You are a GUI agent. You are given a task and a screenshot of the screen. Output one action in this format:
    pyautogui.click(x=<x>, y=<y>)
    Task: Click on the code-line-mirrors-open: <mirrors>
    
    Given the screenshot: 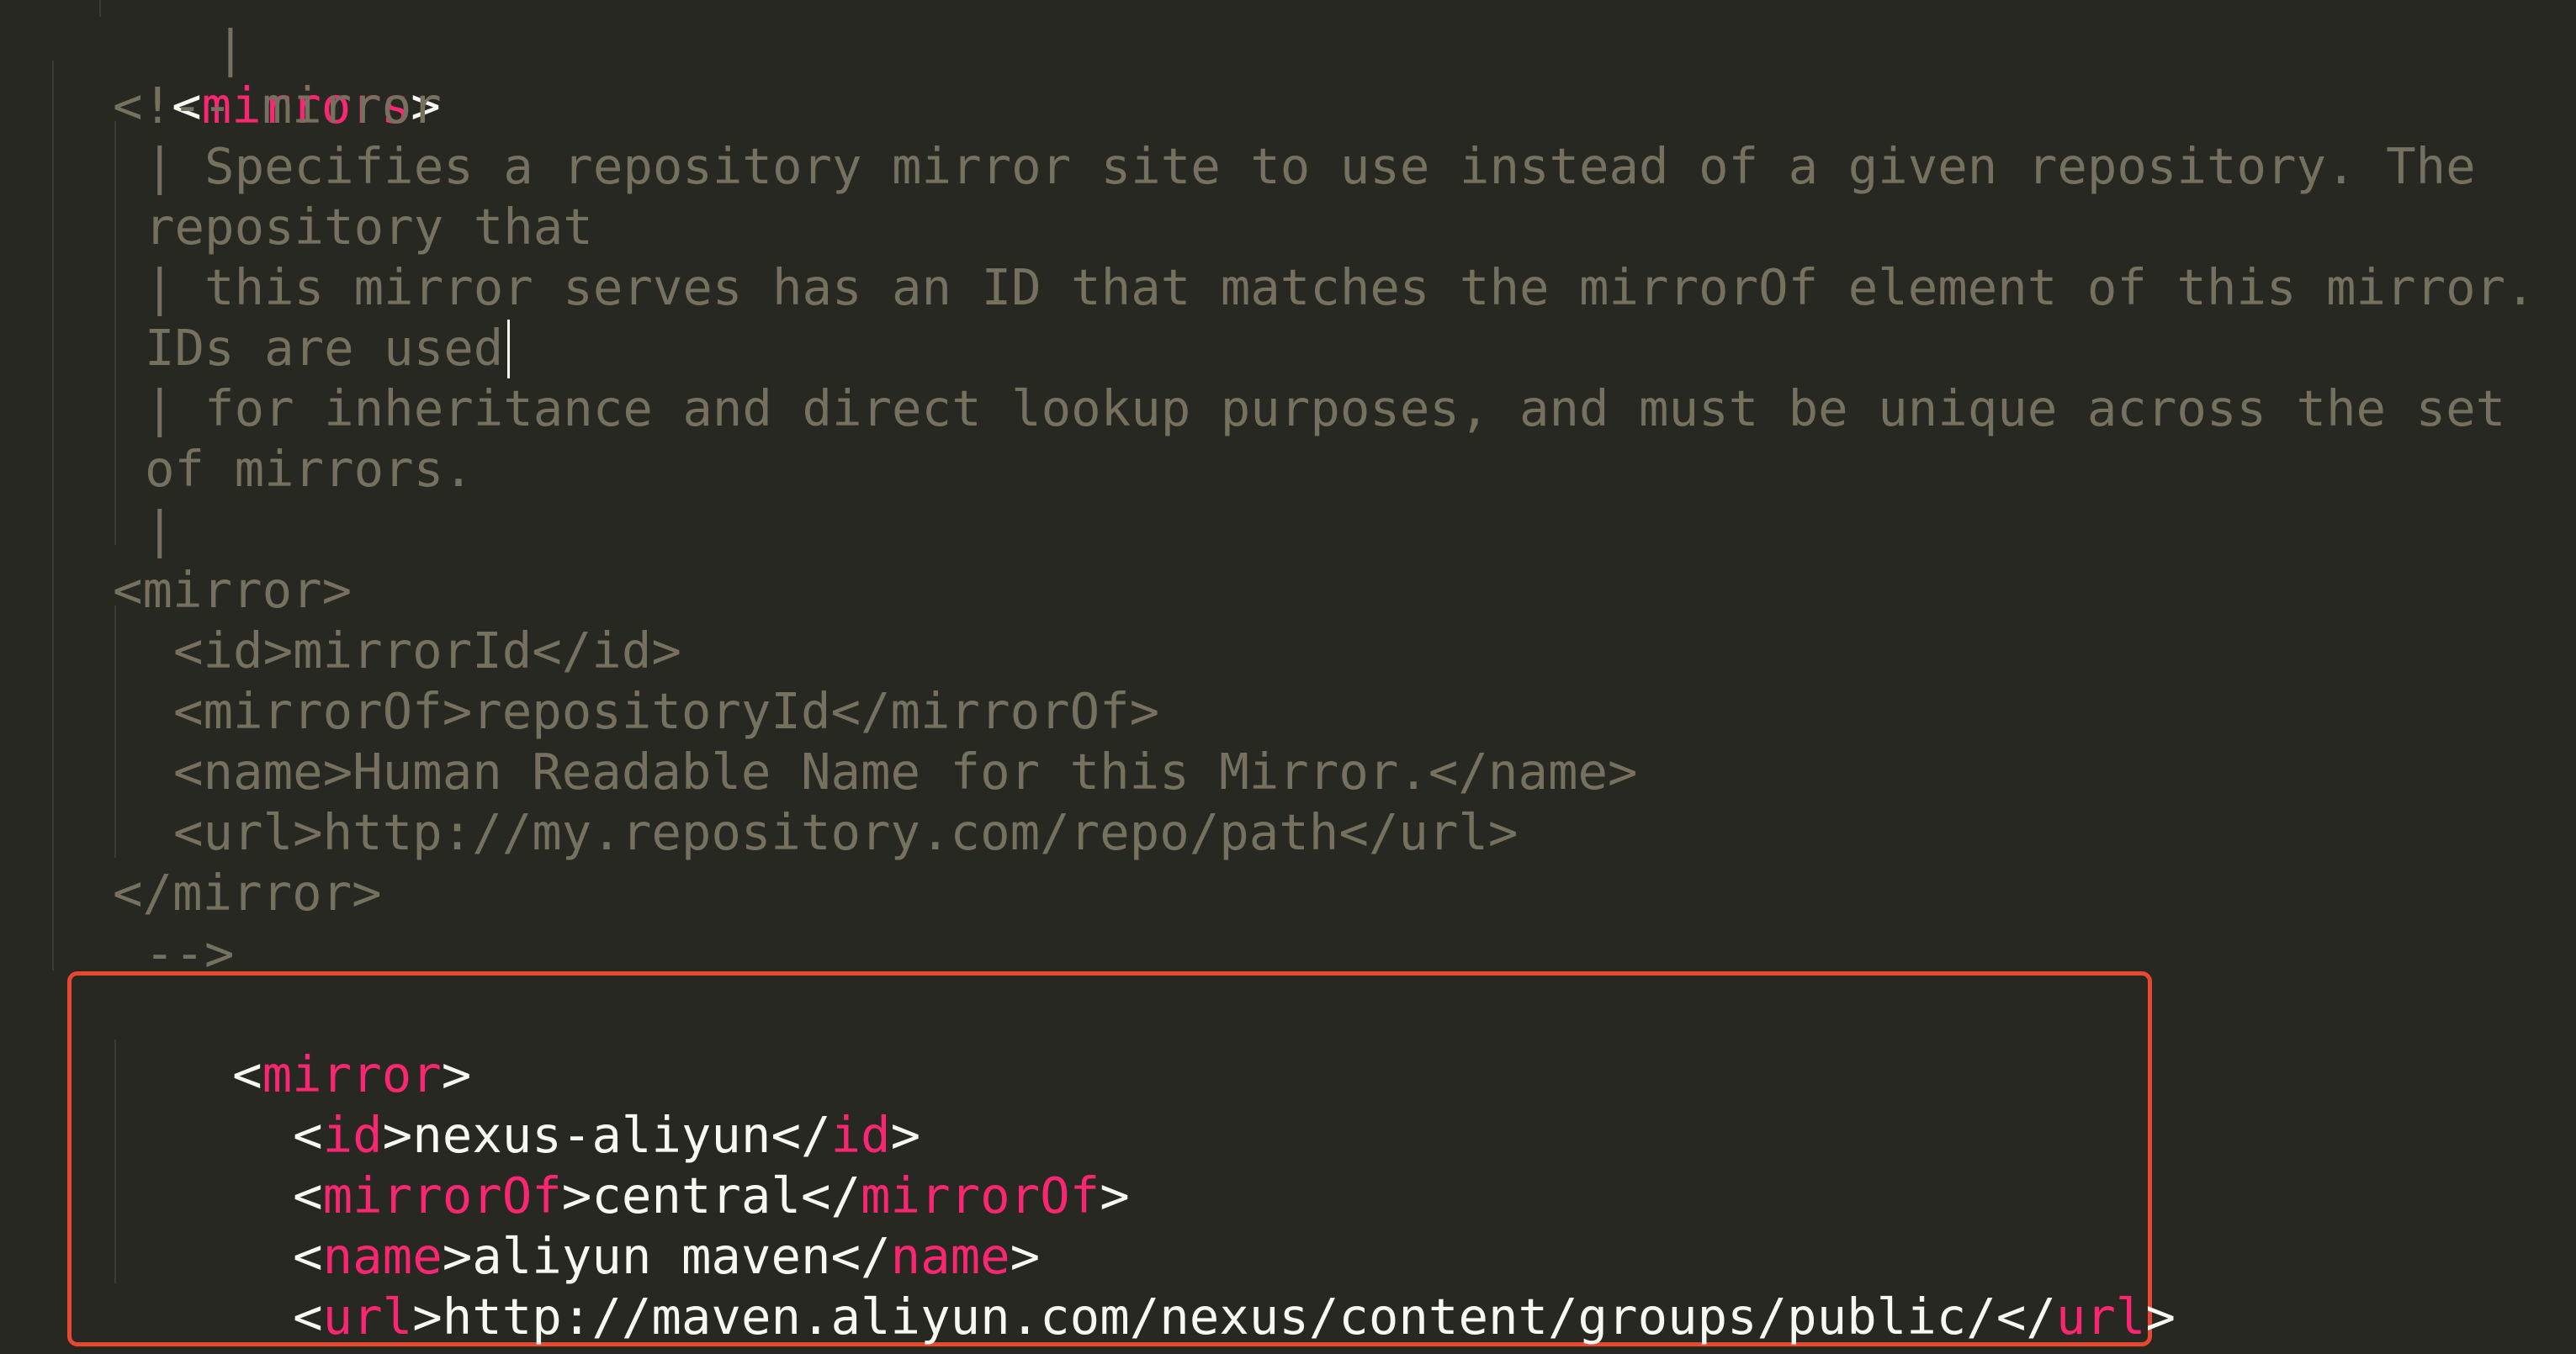 What is the action you would take?
    pyautogui.click(x=246, y=75)
    